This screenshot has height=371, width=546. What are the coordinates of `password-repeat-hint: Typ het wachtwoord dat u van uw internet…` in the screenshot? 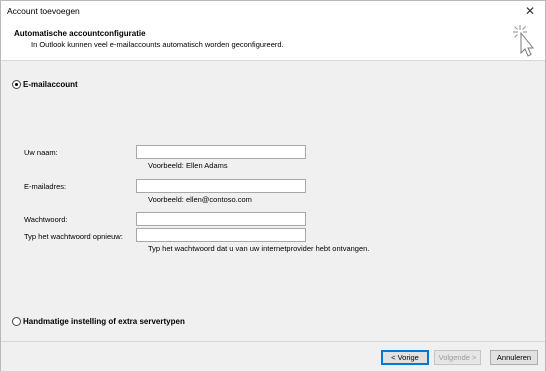 It's located at (259, 248).